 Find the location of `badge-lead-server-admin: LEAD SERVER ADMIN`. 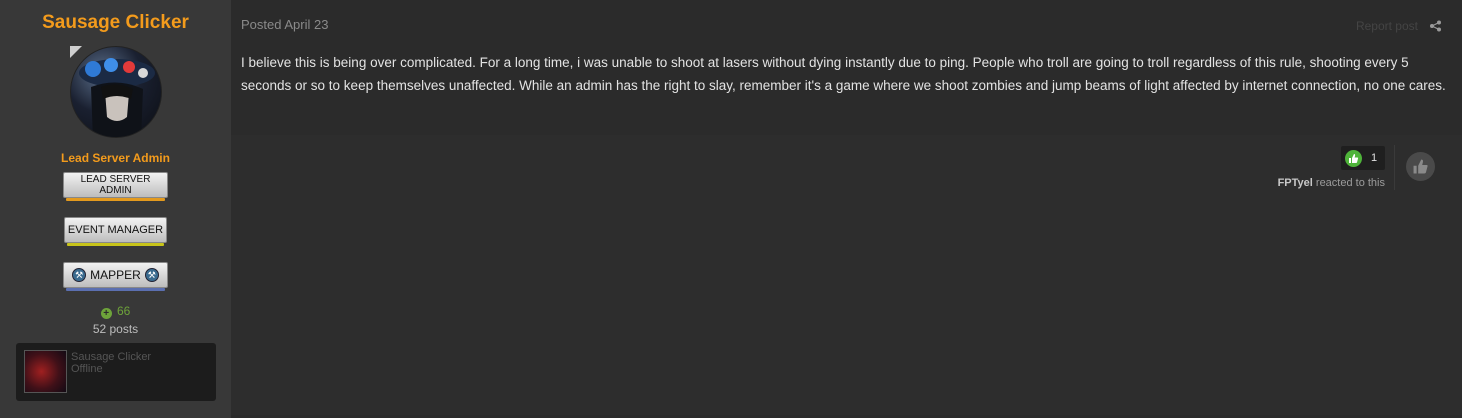

badge-lead-server-admin: LEAD SERVER ADMIN is located at coordinates (115, 186).